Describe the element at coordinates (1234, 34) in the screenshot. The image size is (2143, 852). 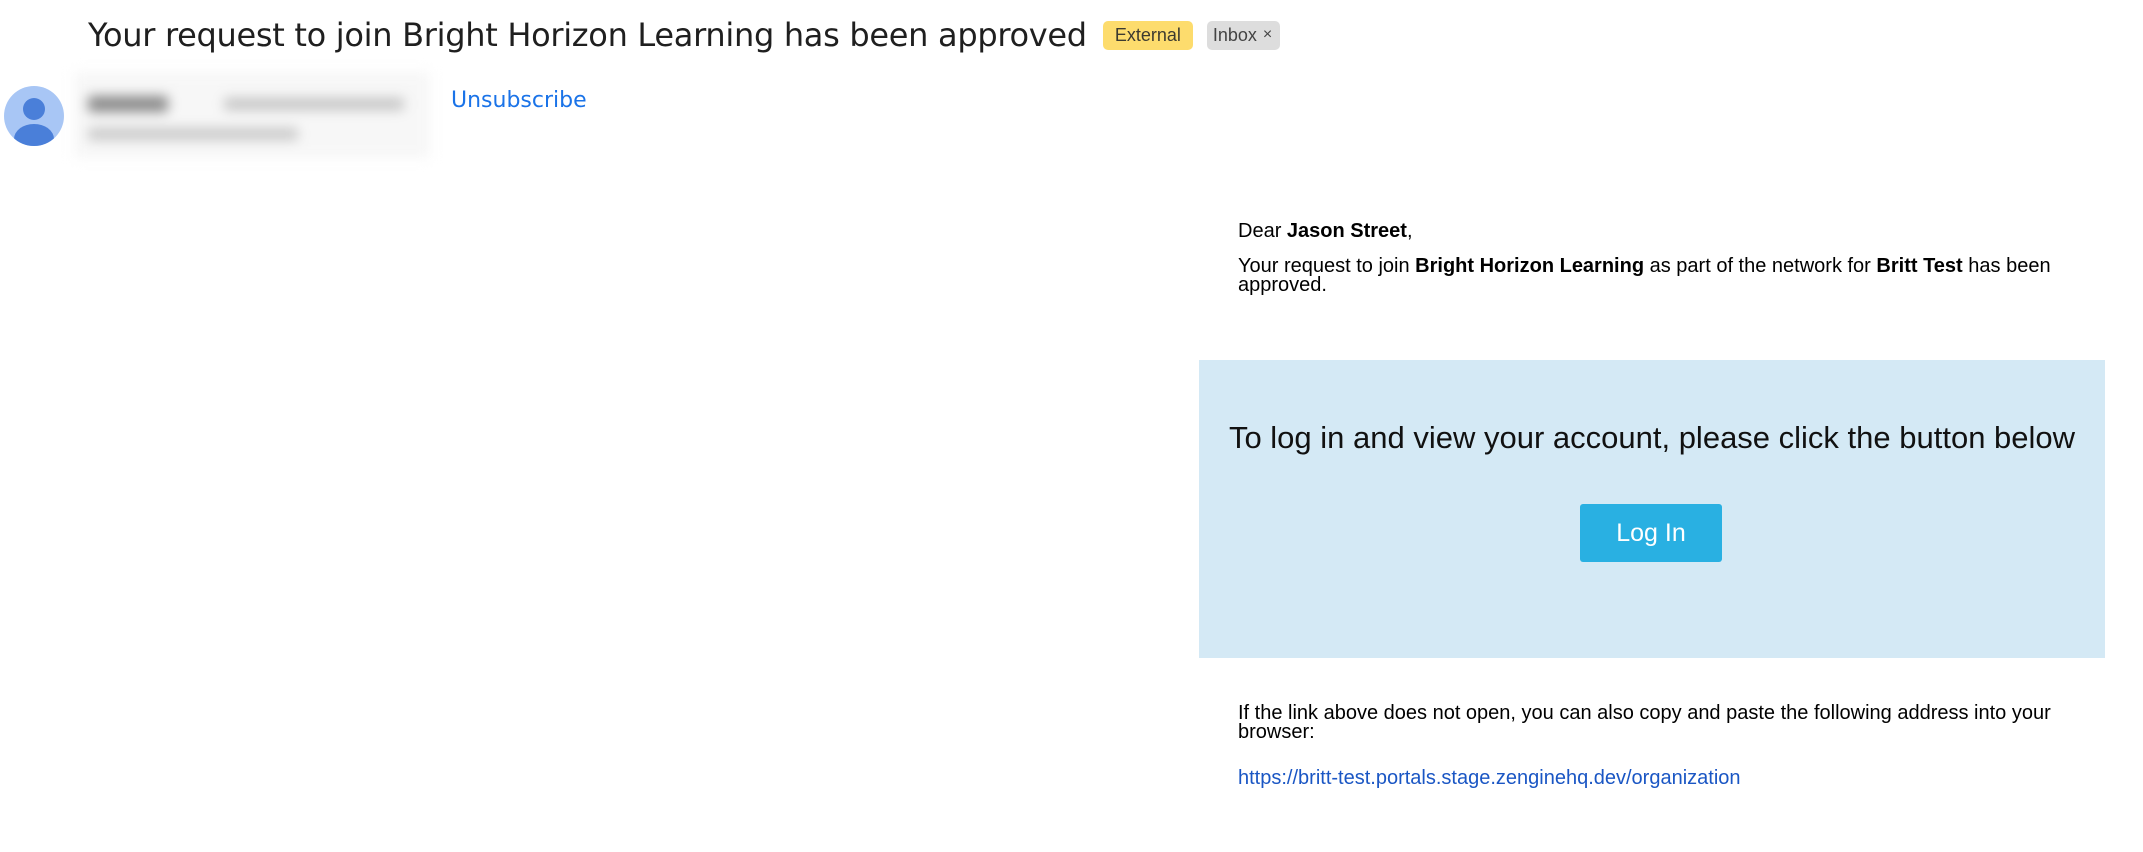
I see `inbox-label-text: Inbox` at that location.